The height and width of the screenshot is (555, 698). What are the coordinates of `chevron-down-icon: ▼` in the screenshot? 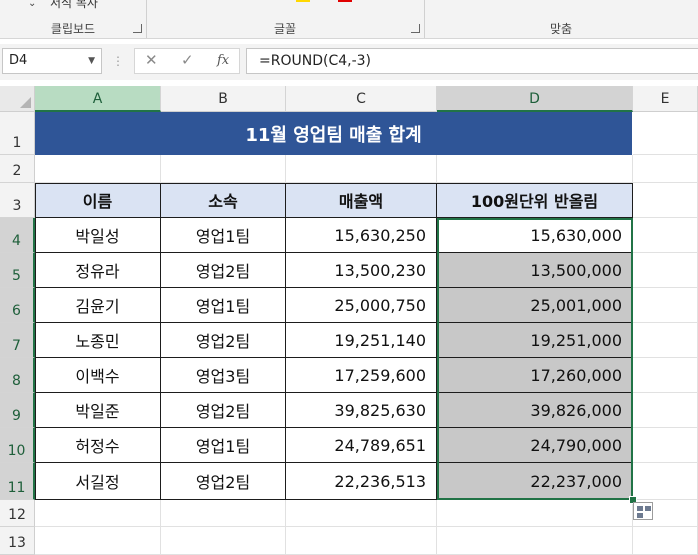 It's located at (91, 61).